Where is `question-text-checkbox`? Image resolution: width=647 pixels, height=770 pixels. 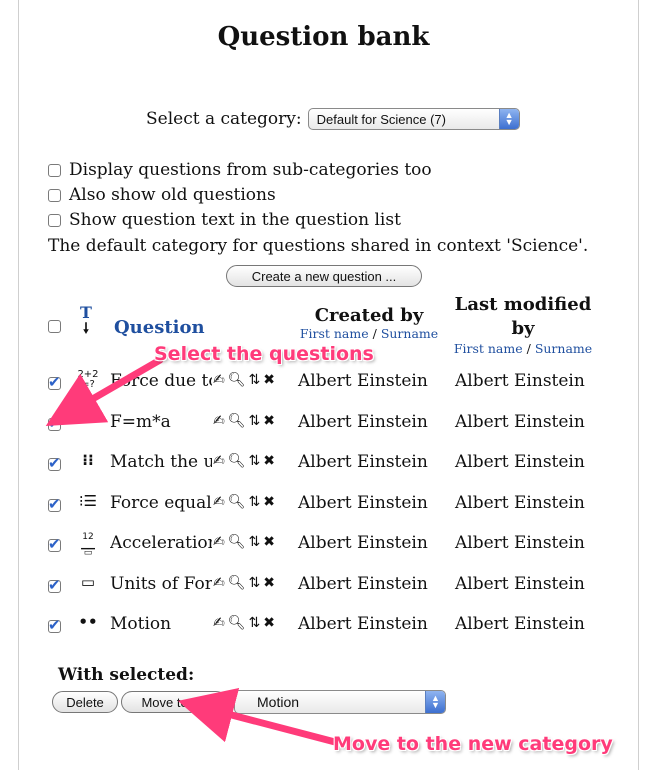 question-text-checkbox is located at coordinates (54, 220).